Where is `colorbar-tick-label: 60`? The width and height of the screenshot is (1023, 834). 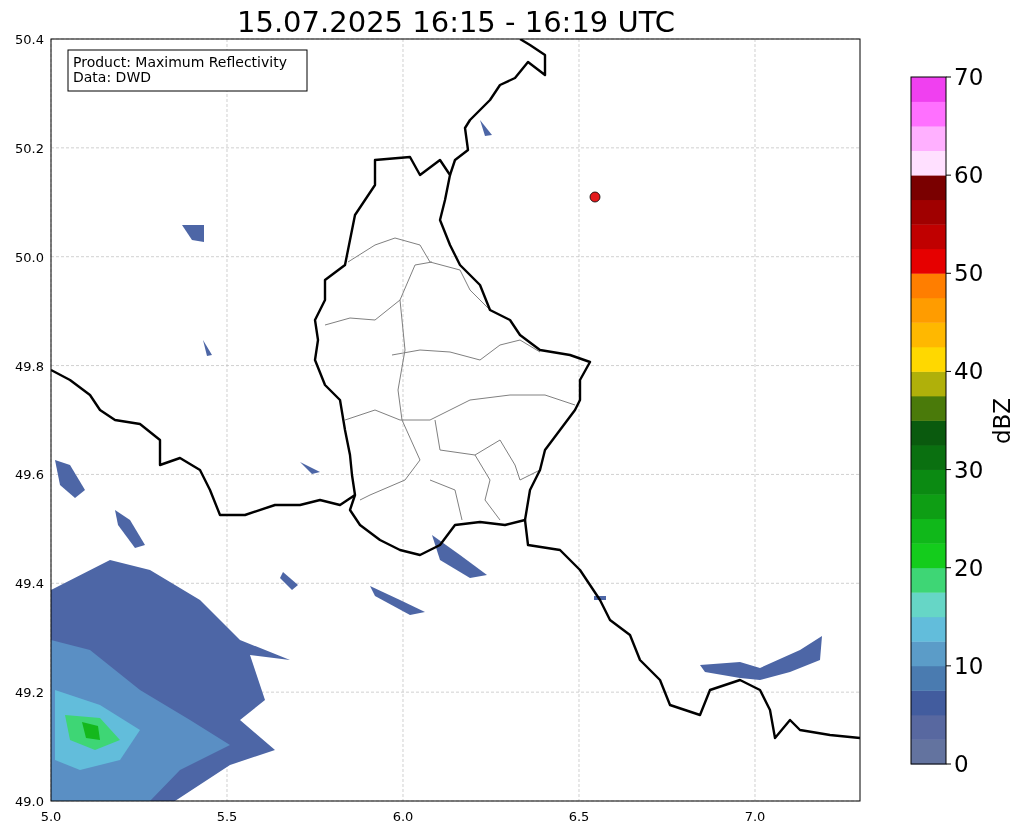 colorbar-tick-label: 60 is located at coordinates (969, 175).